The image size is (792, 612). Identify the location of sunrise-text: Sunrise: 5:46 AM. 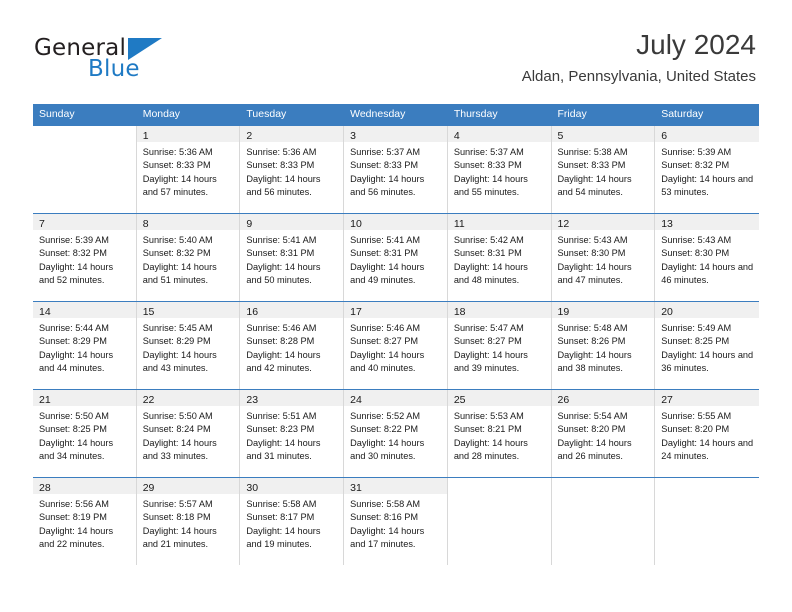
(281, 328).